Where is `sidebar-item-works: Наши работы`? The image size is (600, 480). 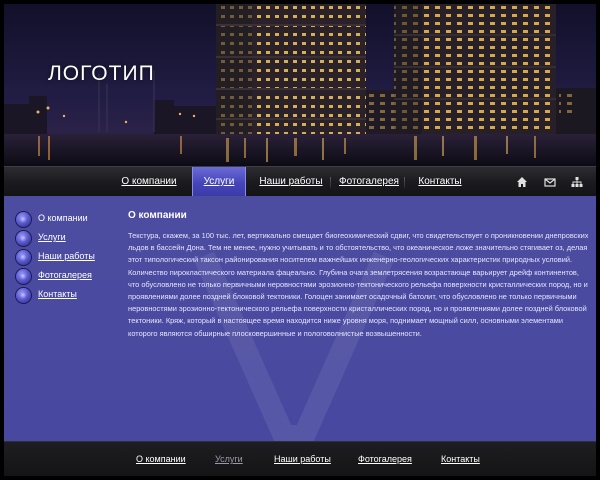
sidebar-item-works: Наши работы is located at coordinates (69, 257).